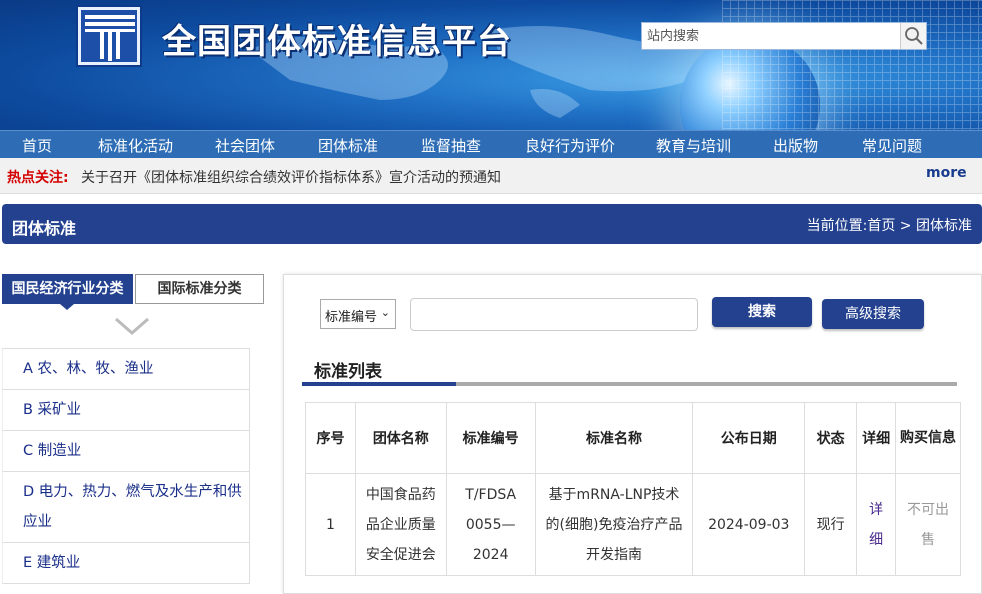  Describe the element at coordinates (873, 314) in the screenshot. I see `advanced-search-button: 高级搜索` at that location.